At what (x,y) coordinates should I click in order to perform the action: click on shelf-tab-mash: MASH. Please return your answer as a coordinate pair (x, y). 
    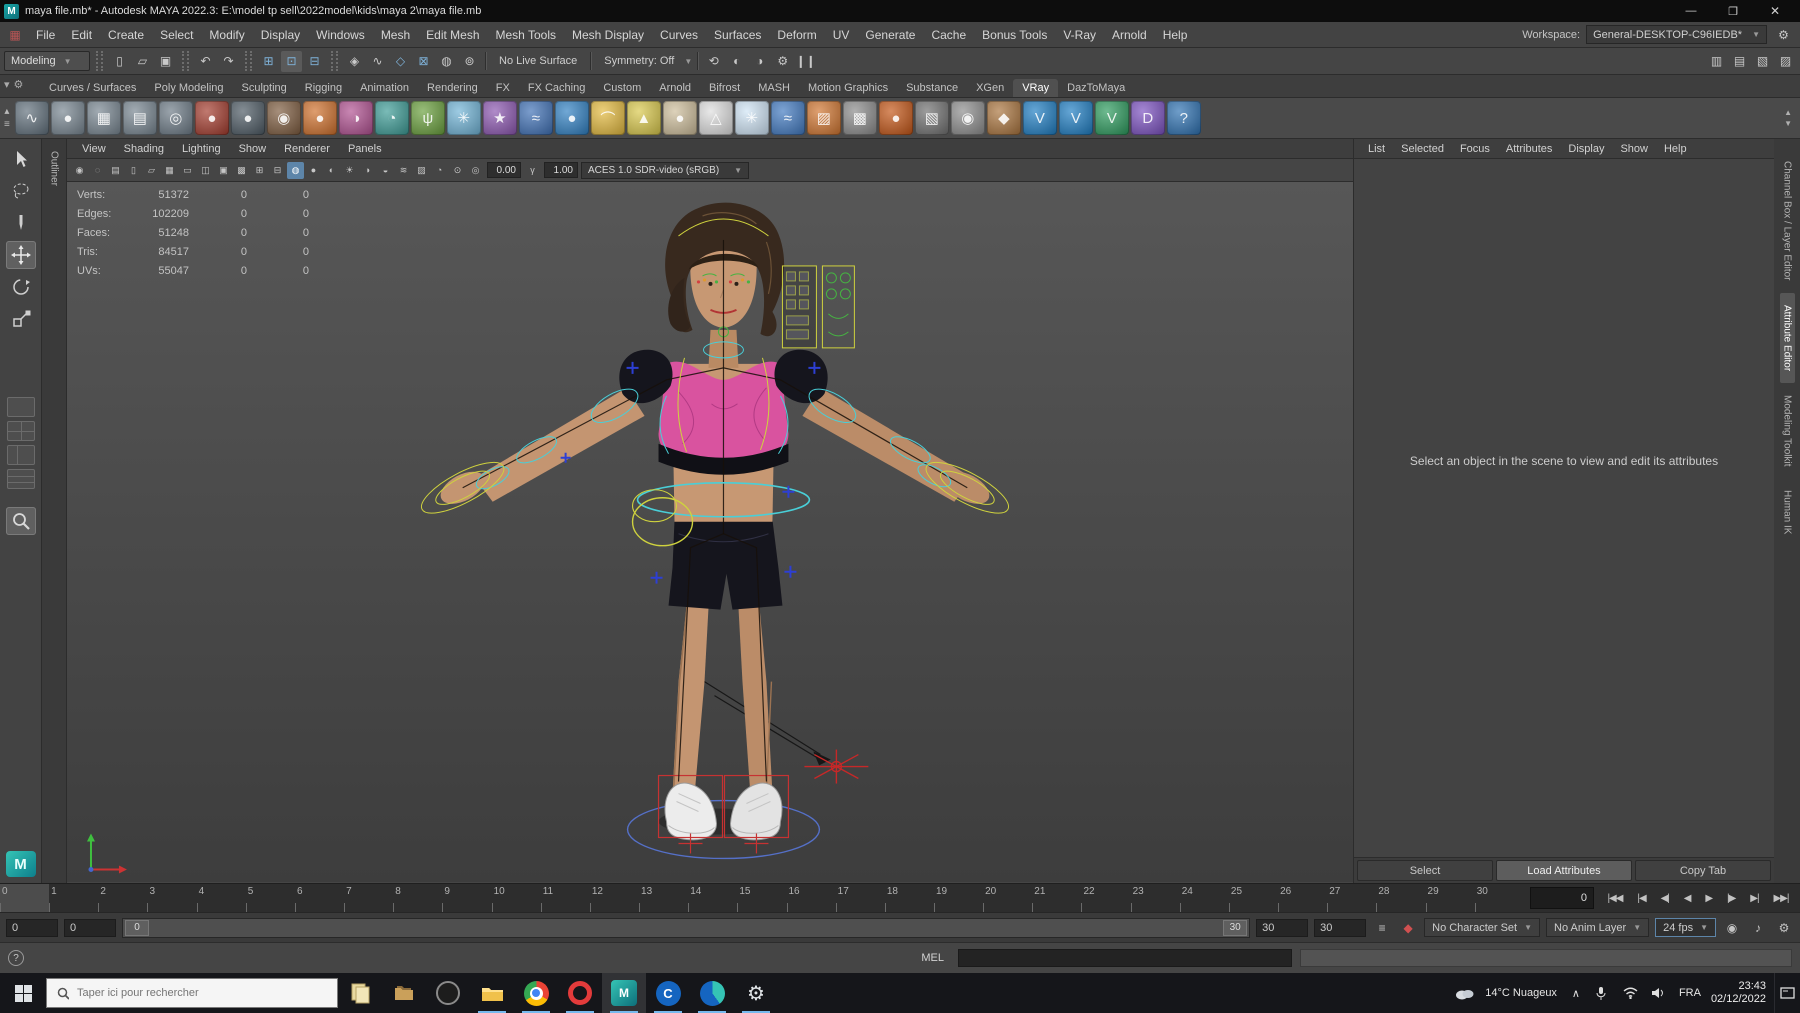
    Looking at the image, I should click on (774, 88).